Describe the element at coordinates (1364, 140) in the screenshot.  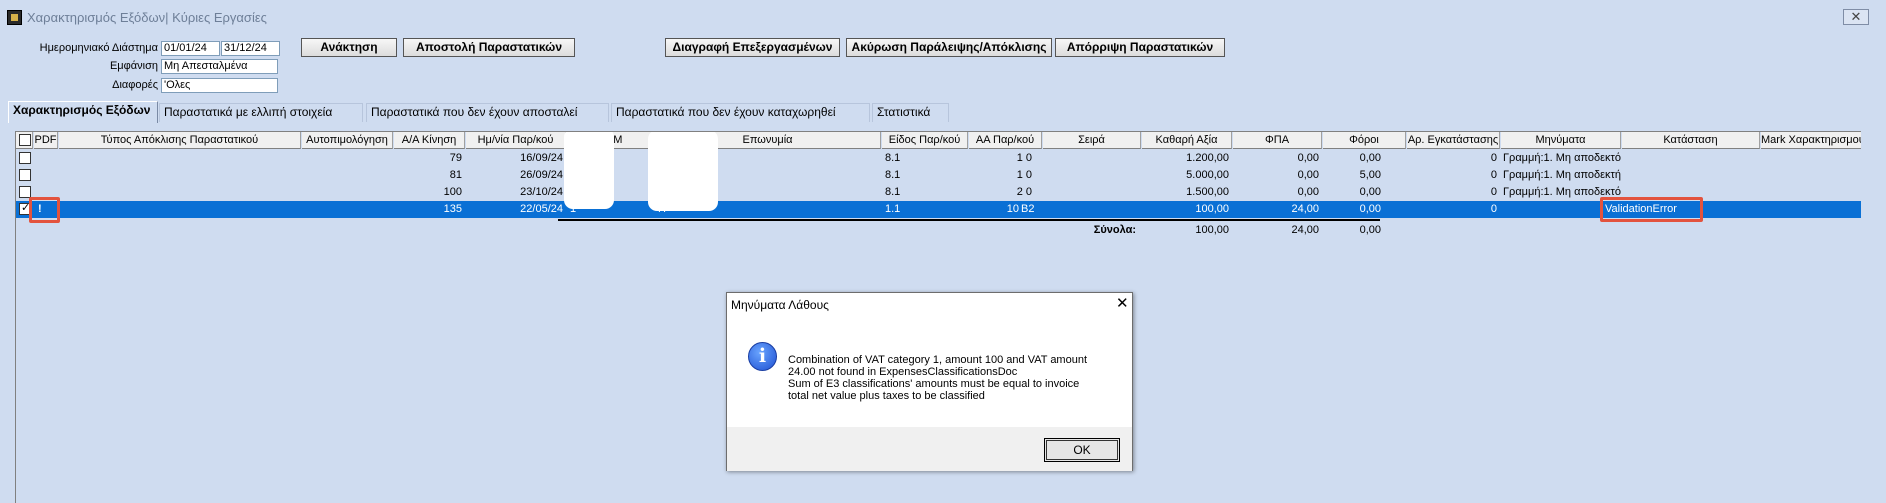
I see `col-taxes: Φόροι` at that location.